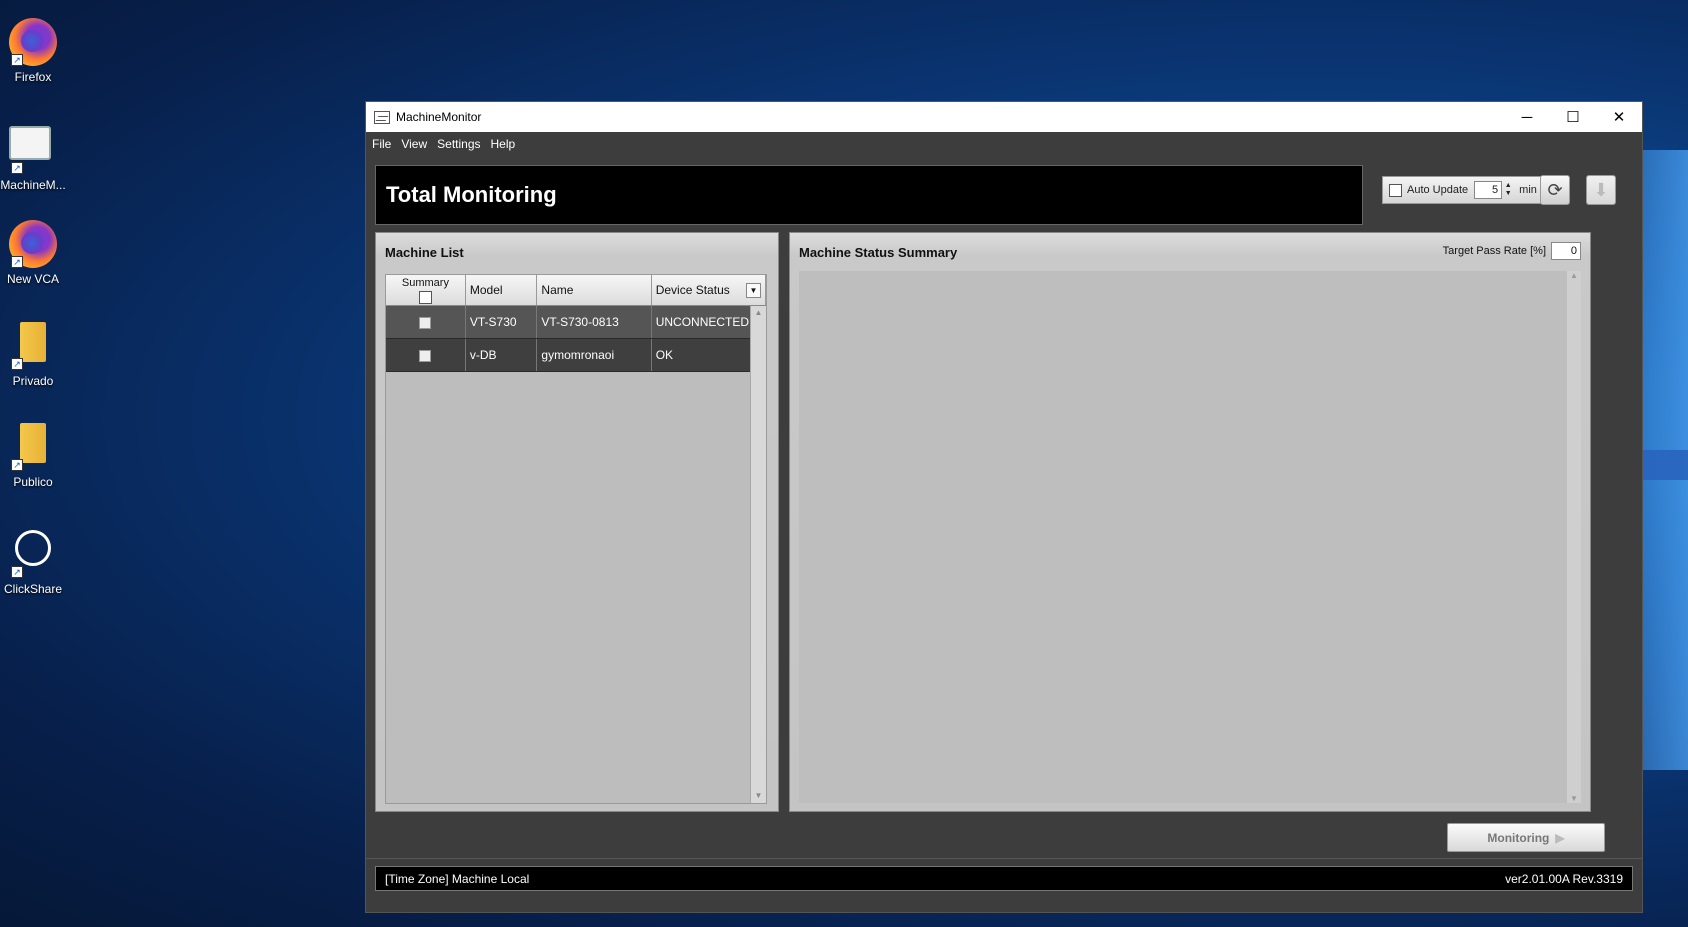 This screenshot has width=1688, height=927. I want to click on column-device-status: Device Status ▼, so click(709, 290).